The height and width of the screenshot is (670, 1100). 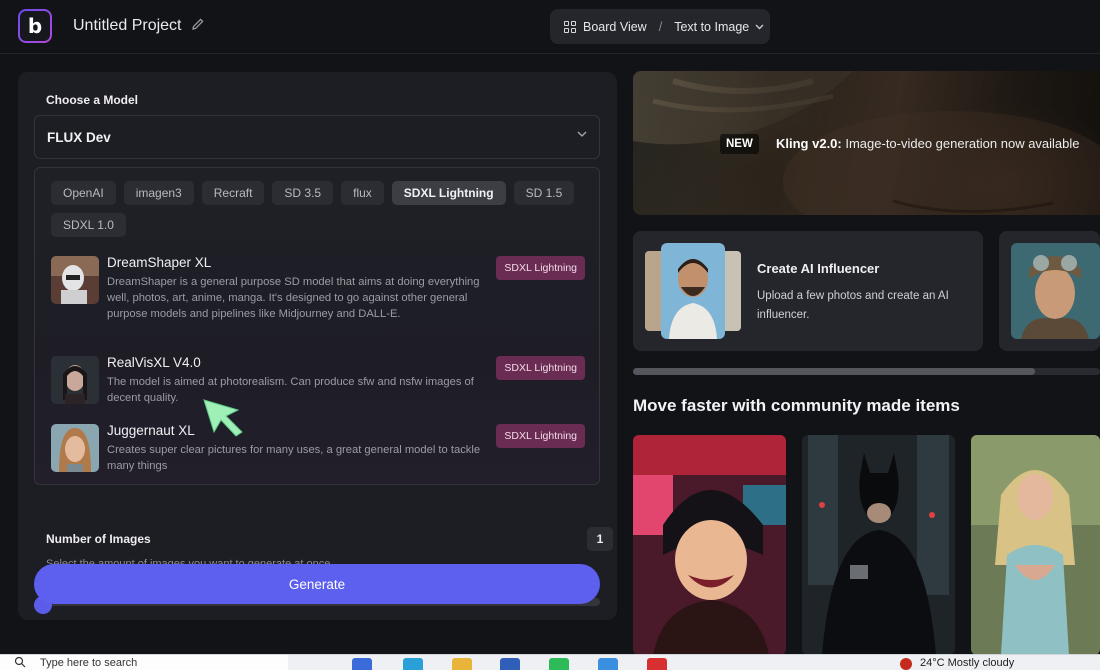 What do you see at coordinates (1055, 291) in the screenshot?
I see `feature-thumbnail` at bounding box center [1055, 291].